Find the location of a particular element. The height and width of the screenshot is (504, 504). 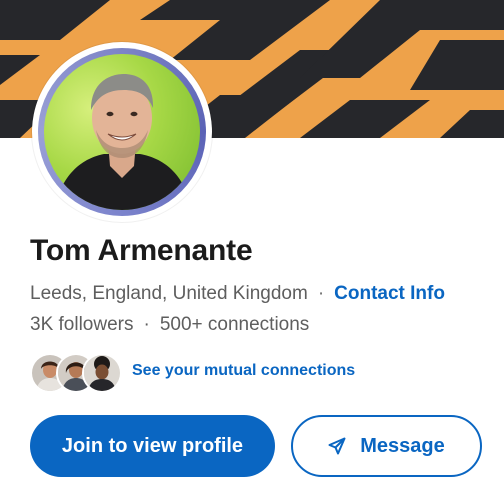

mutual-connections-label: See your mutual connections is located at coordinates (244, 370).